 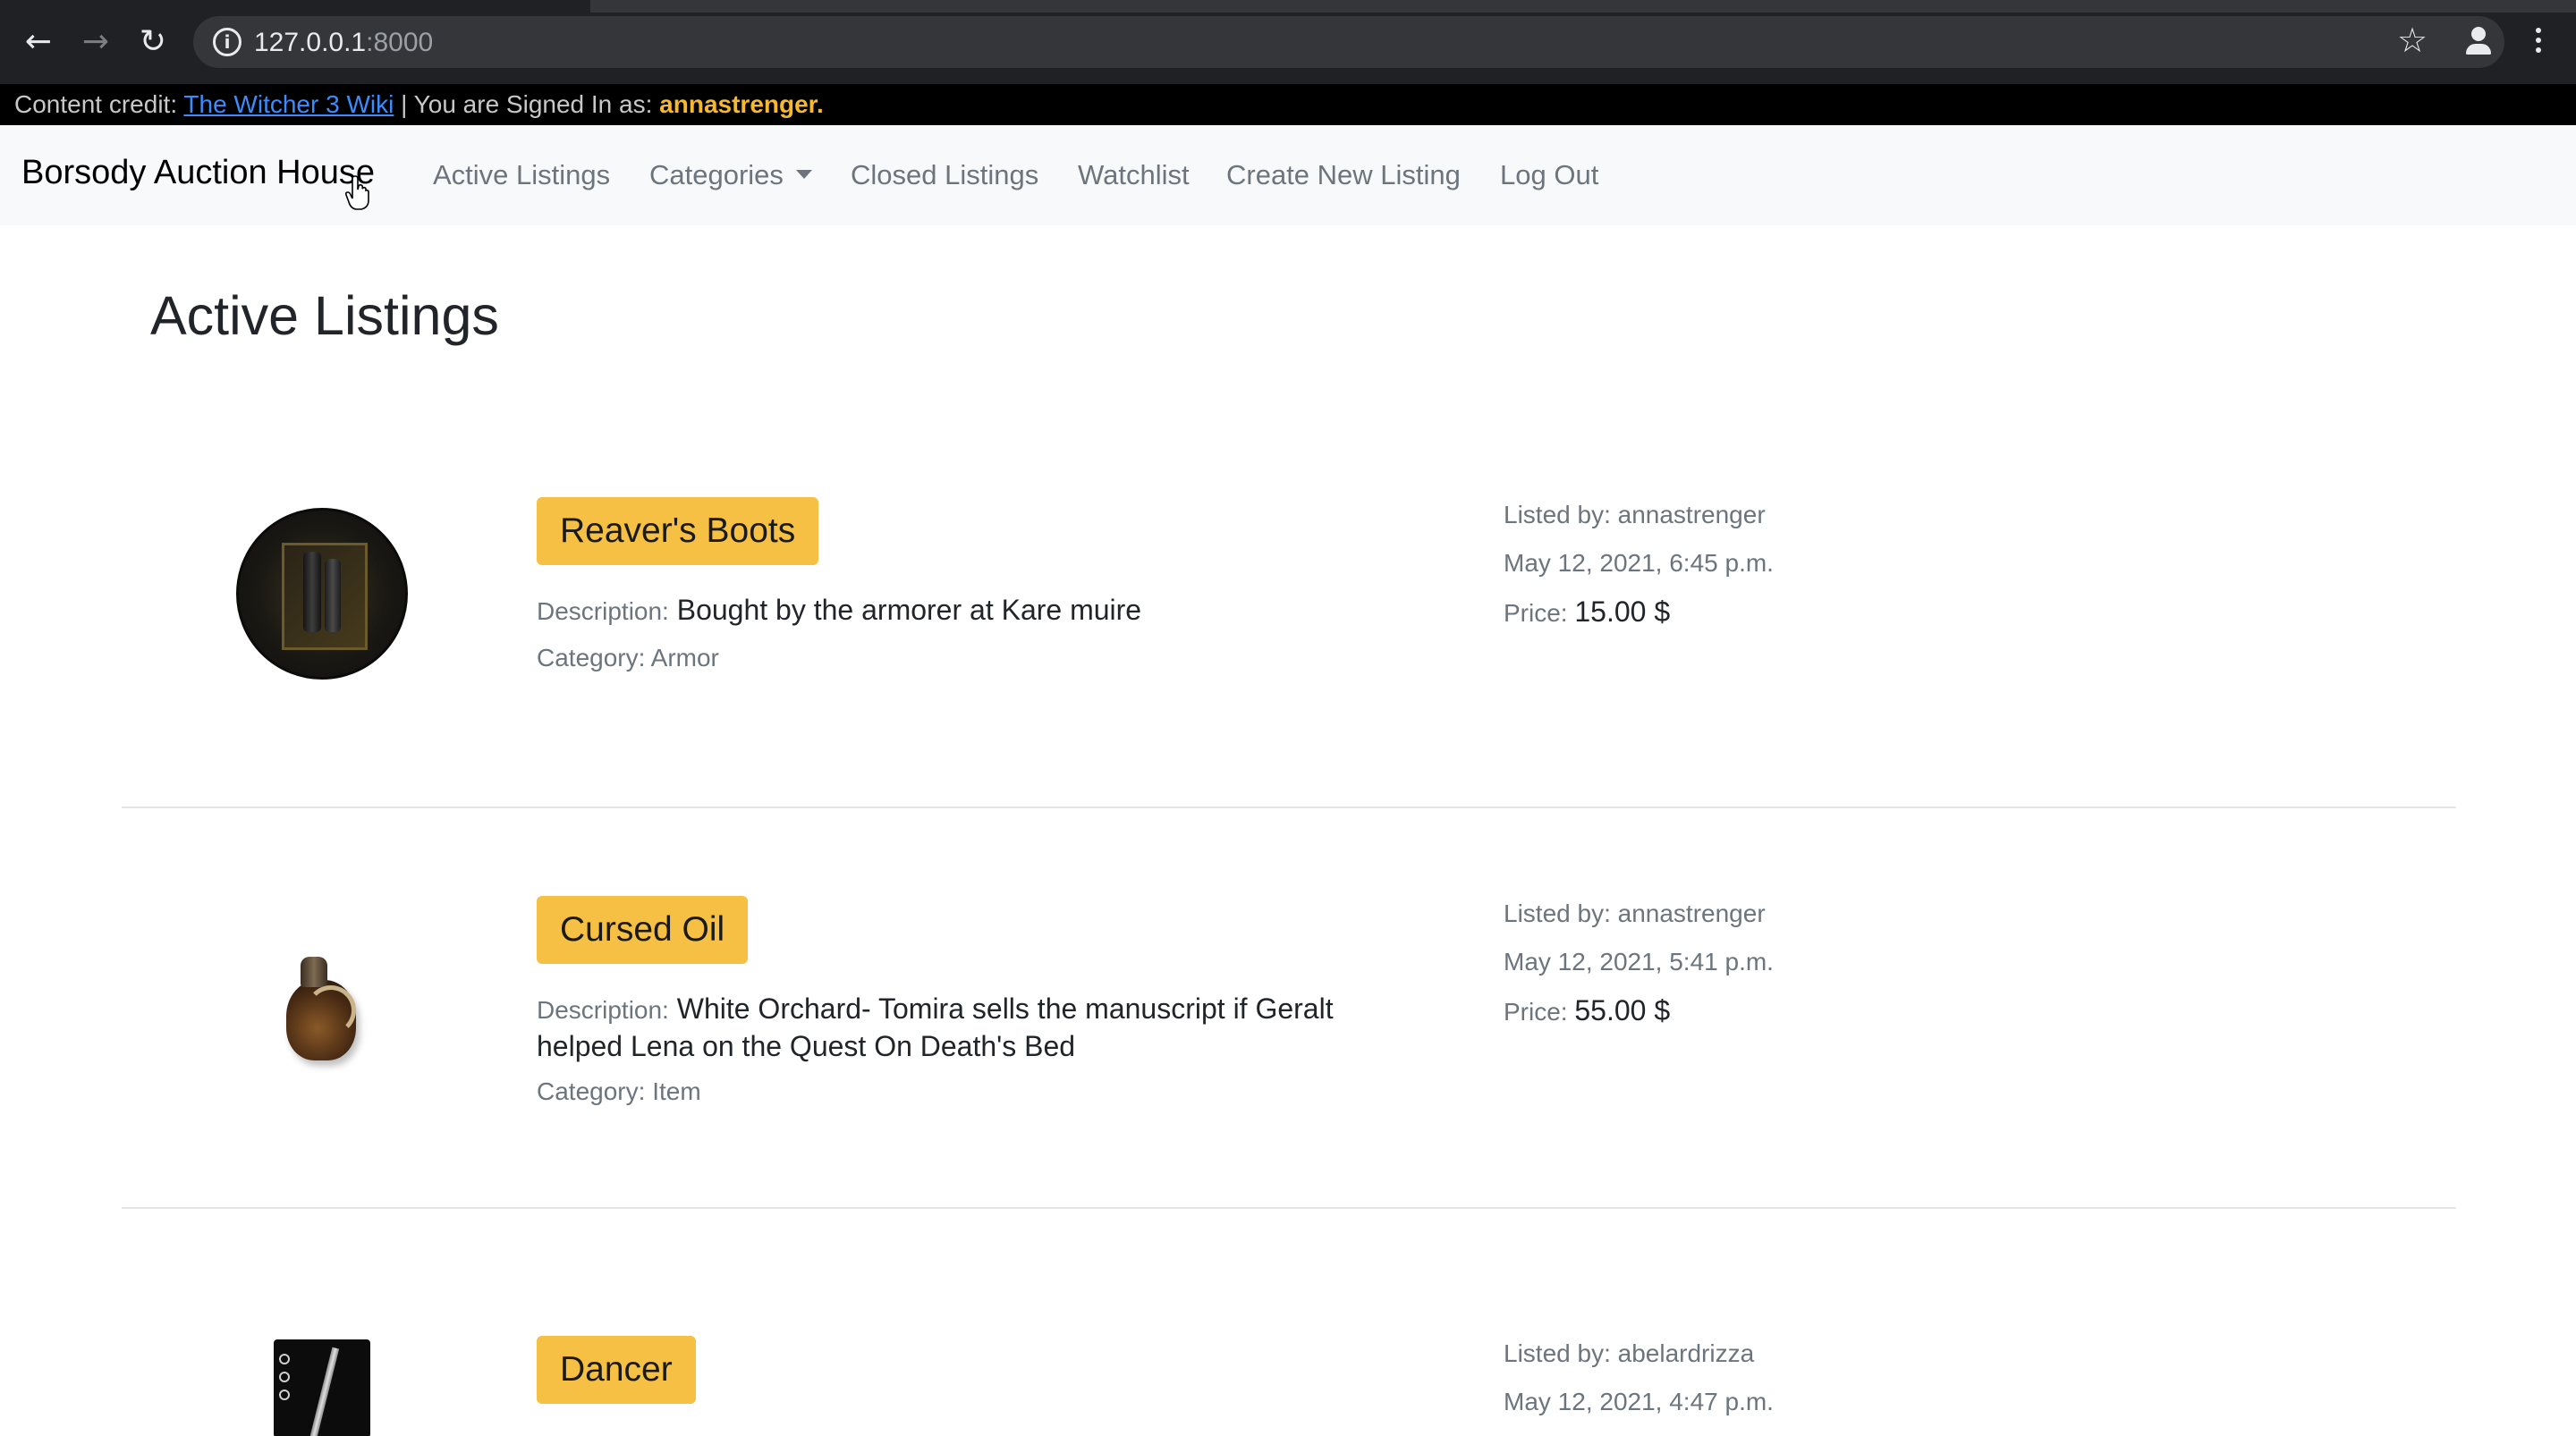 What do you see at coordinates (684, 658) in the screenshot?
I see `category-value: Armor` at bounding box center [684, 658].